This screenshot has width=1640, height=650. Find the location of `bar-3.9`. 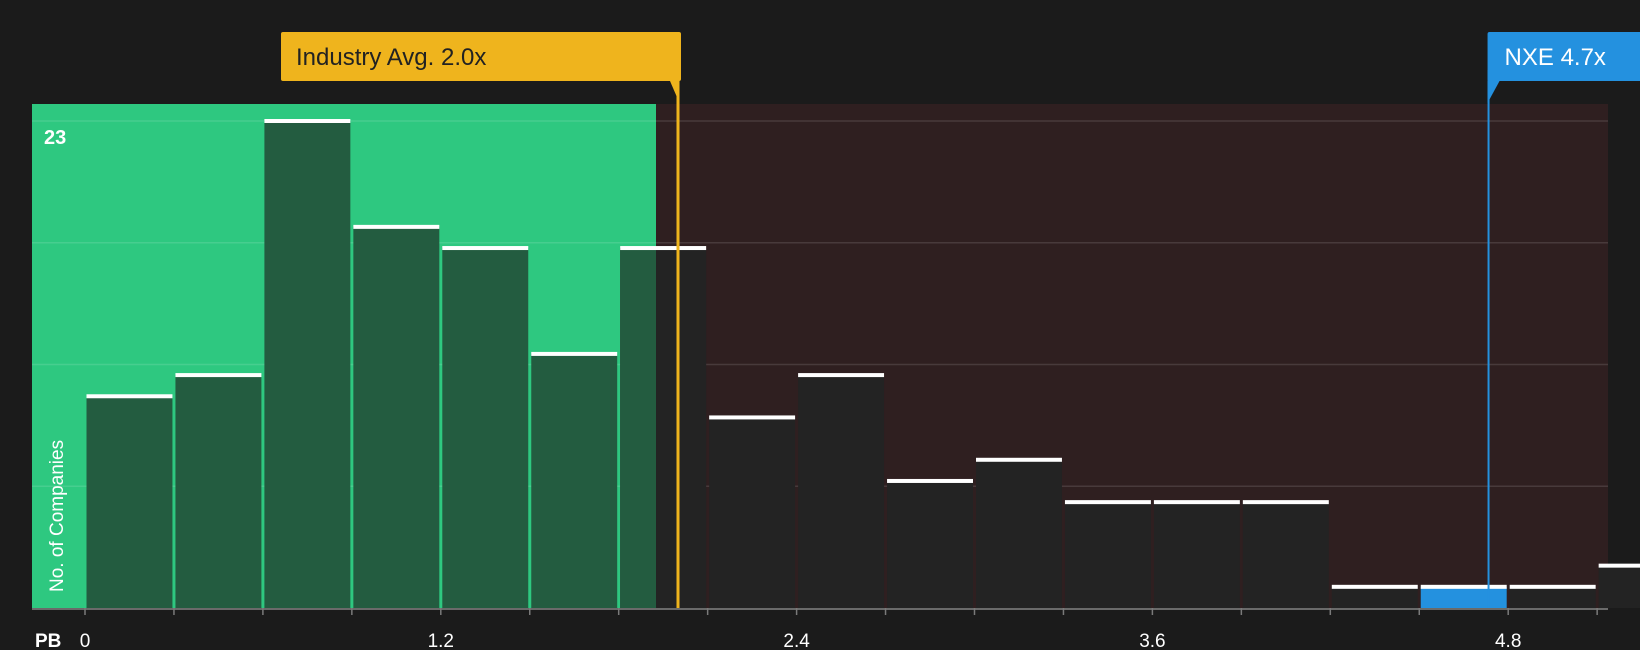

bar-3.9 is located at coordinates (1285, 555).